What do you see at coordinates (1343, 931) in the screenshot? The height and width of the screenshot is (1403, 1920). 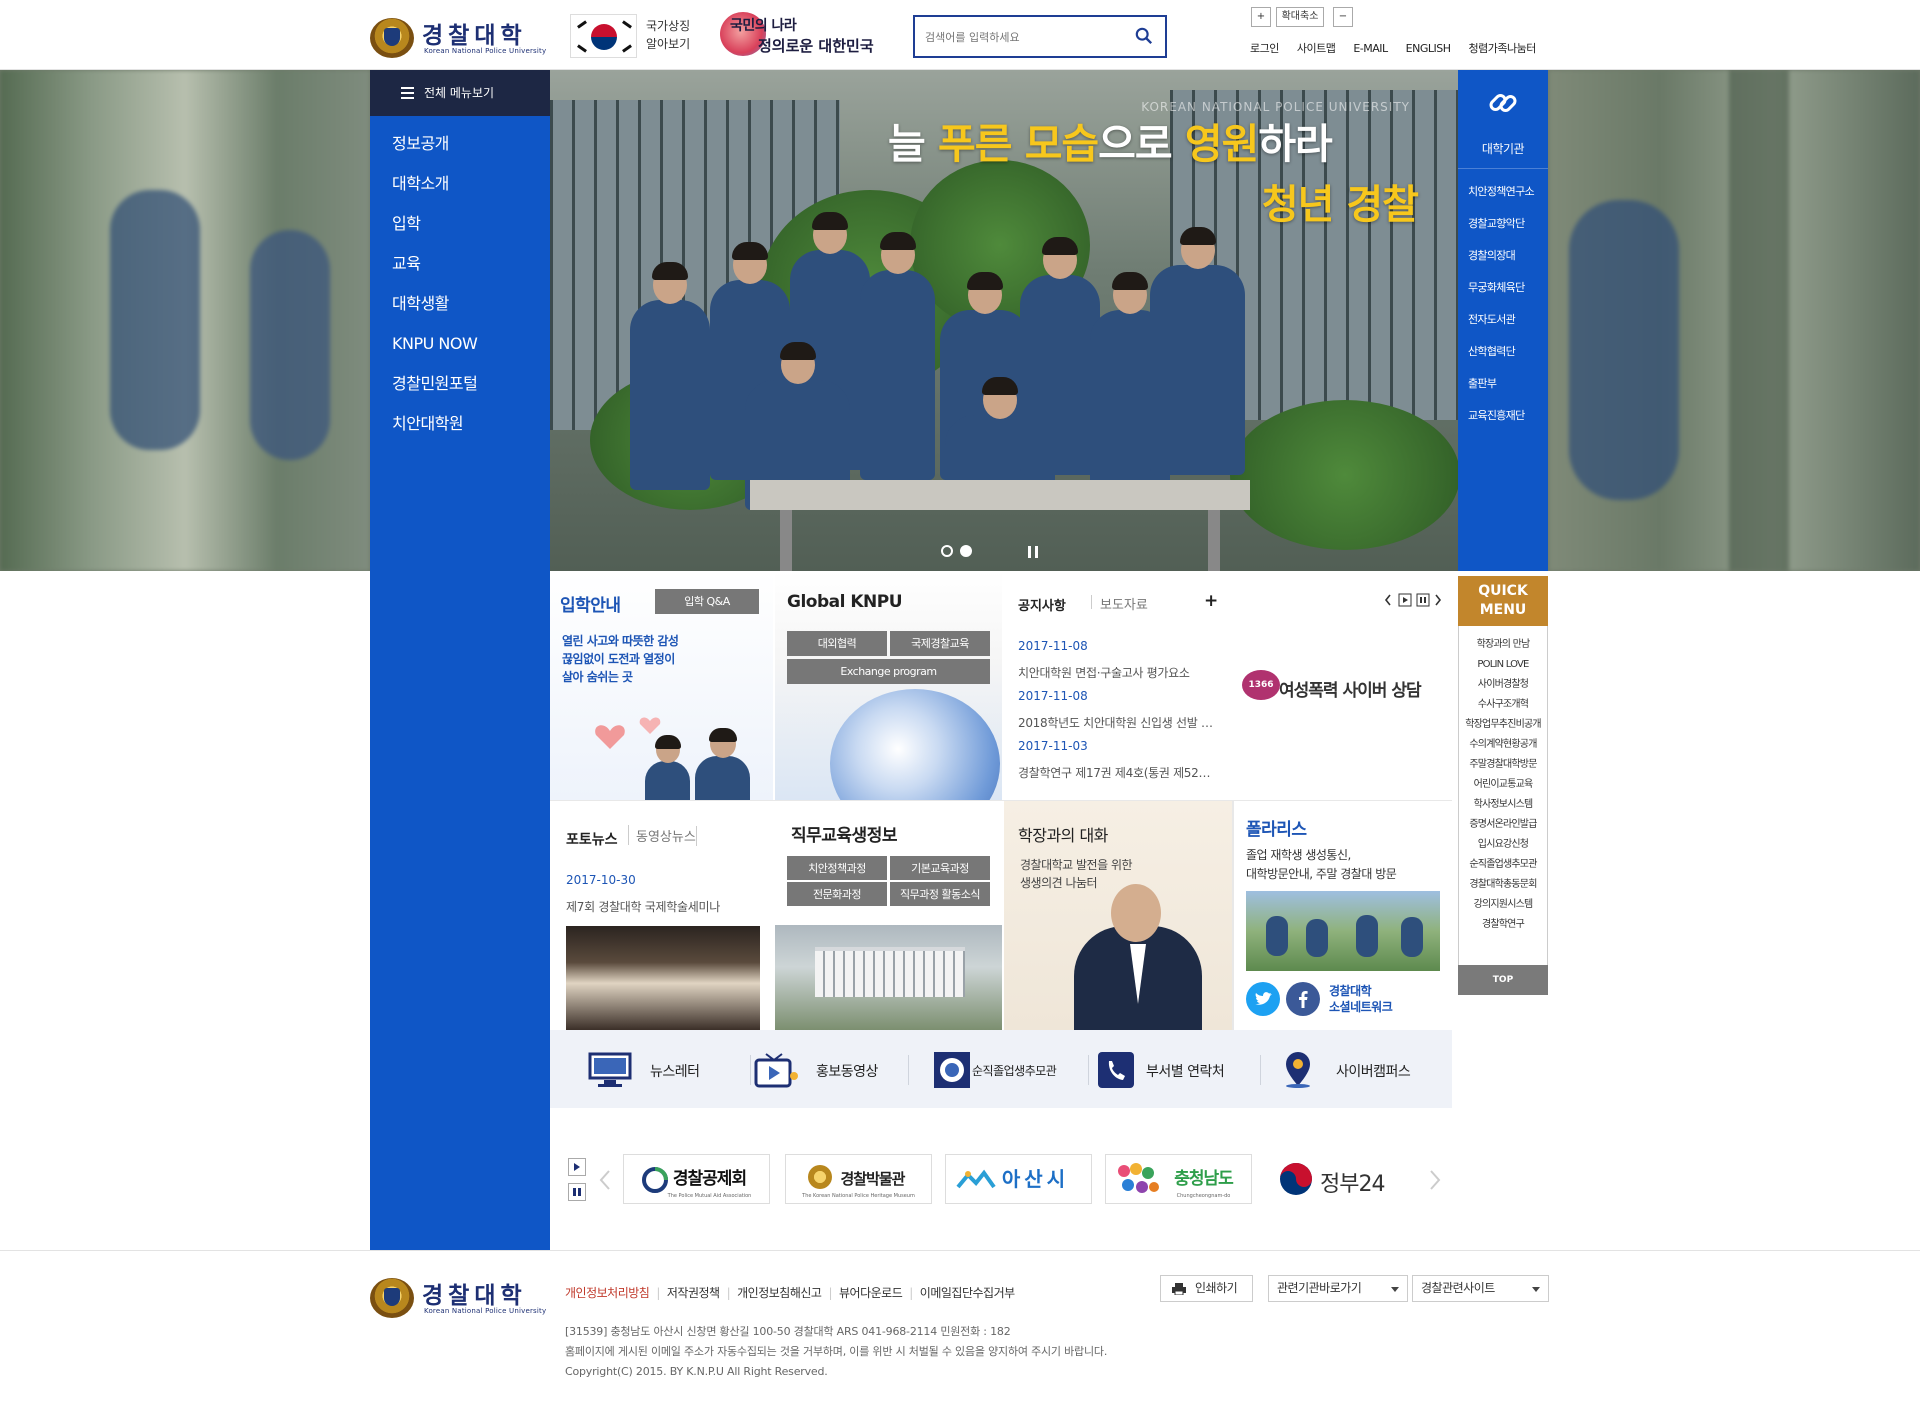 I see `polaris-photo` at bounding box center [1343, 931].